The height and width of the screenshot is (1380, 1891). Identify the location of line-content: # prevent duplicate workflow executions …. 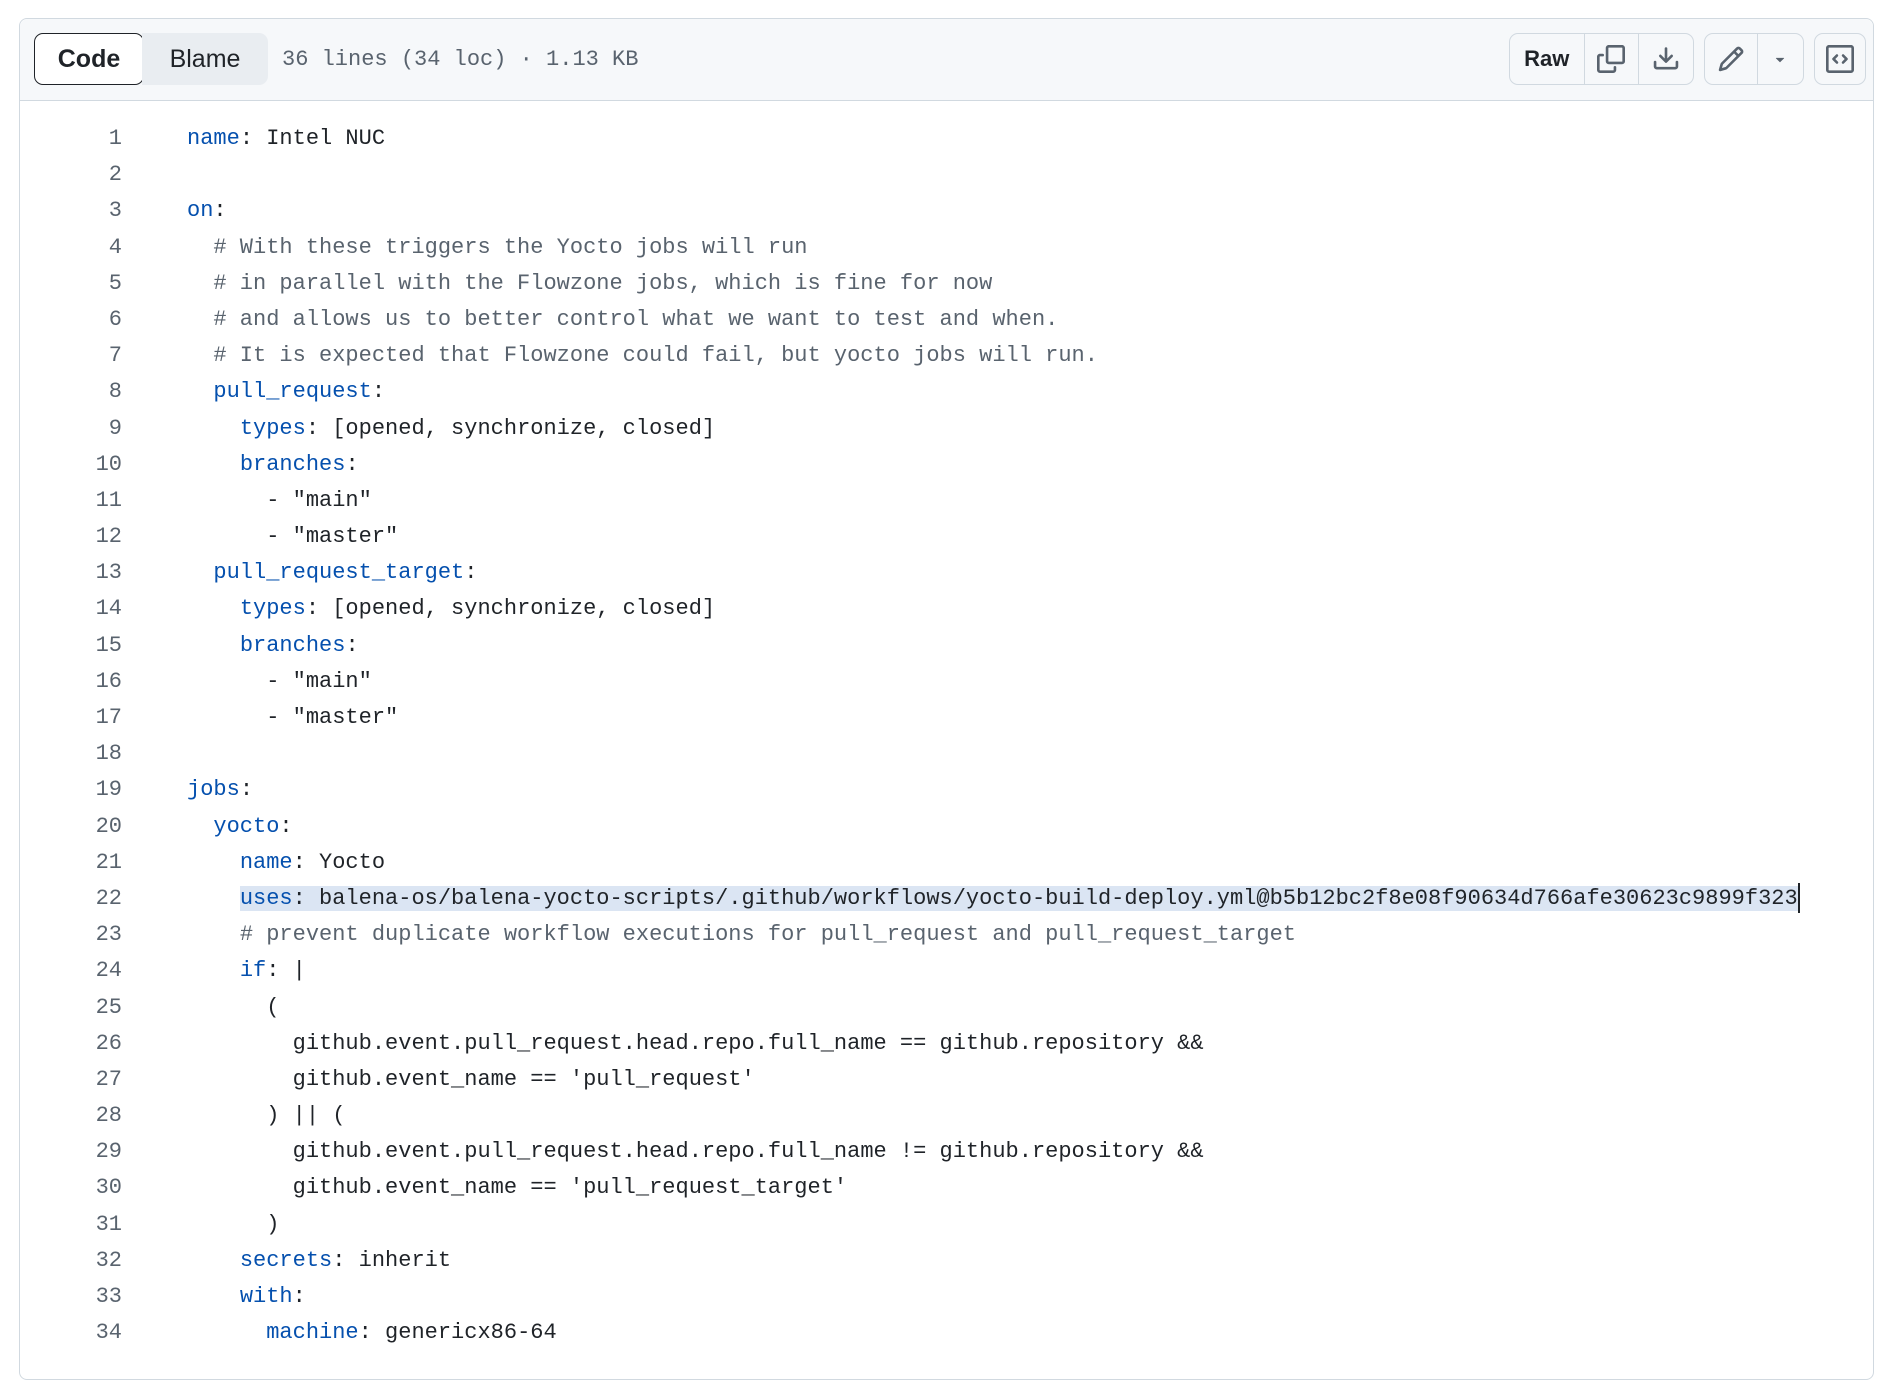
(741, 935).